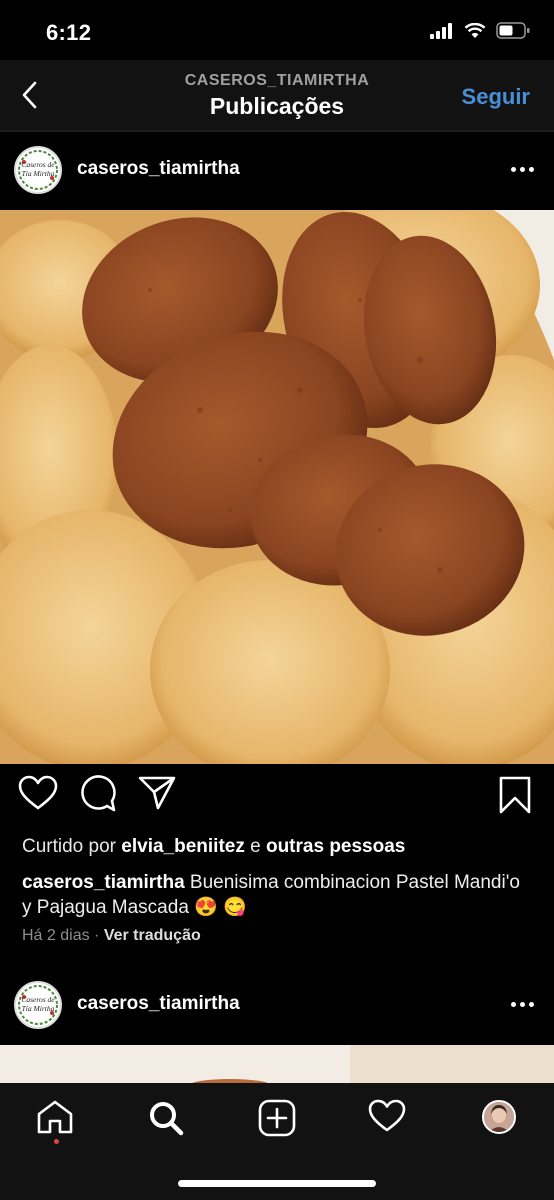 This screenshot has width=554, height=1200. What do you see at coordinates (56, 1141) in the screenshot?
I see `notification-dot` at bounding box center [56, 1141].